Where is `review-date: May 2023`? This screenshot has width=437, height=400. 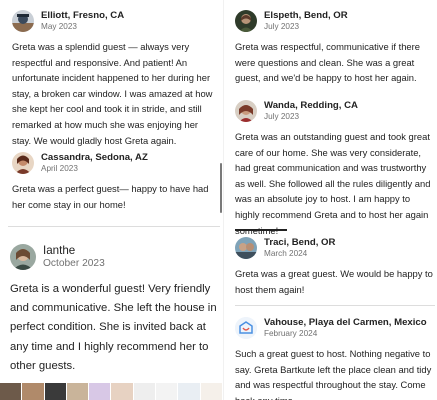 review-date: May 2023 is located at coordinates (59, 27).